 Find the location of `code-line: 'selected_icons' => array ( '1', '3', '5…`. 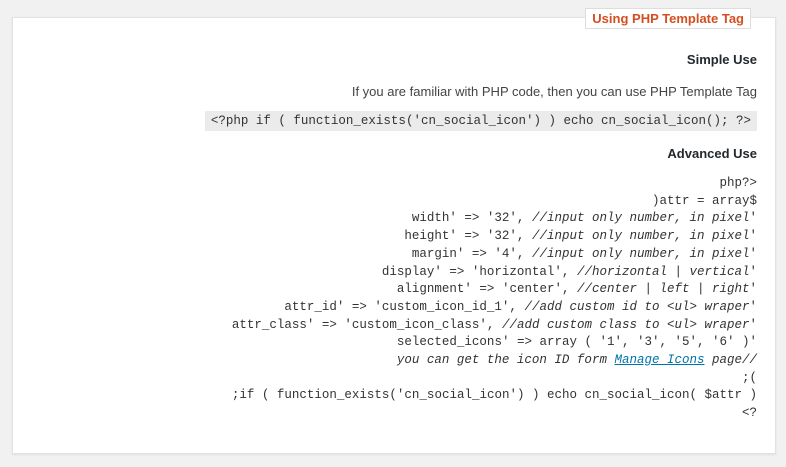

code-line: 'selected_icons' => array ( '1', '3', '5… is located at coordinates (494, 343).